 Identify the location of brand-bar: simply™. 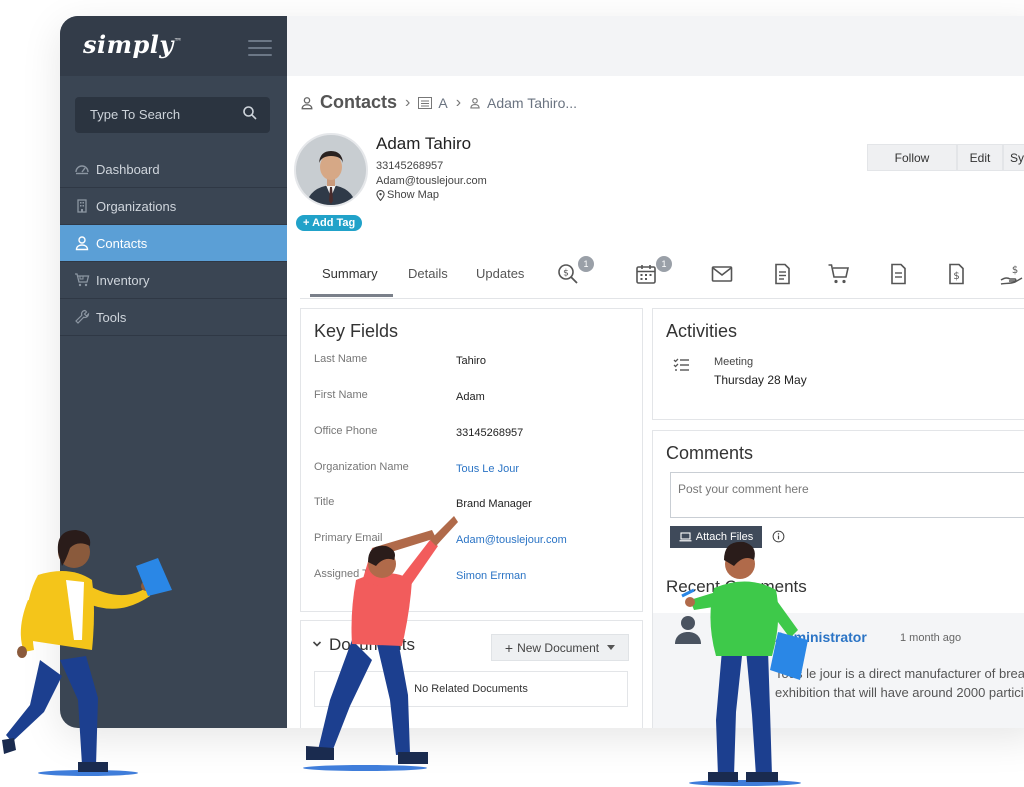
(173, 46).